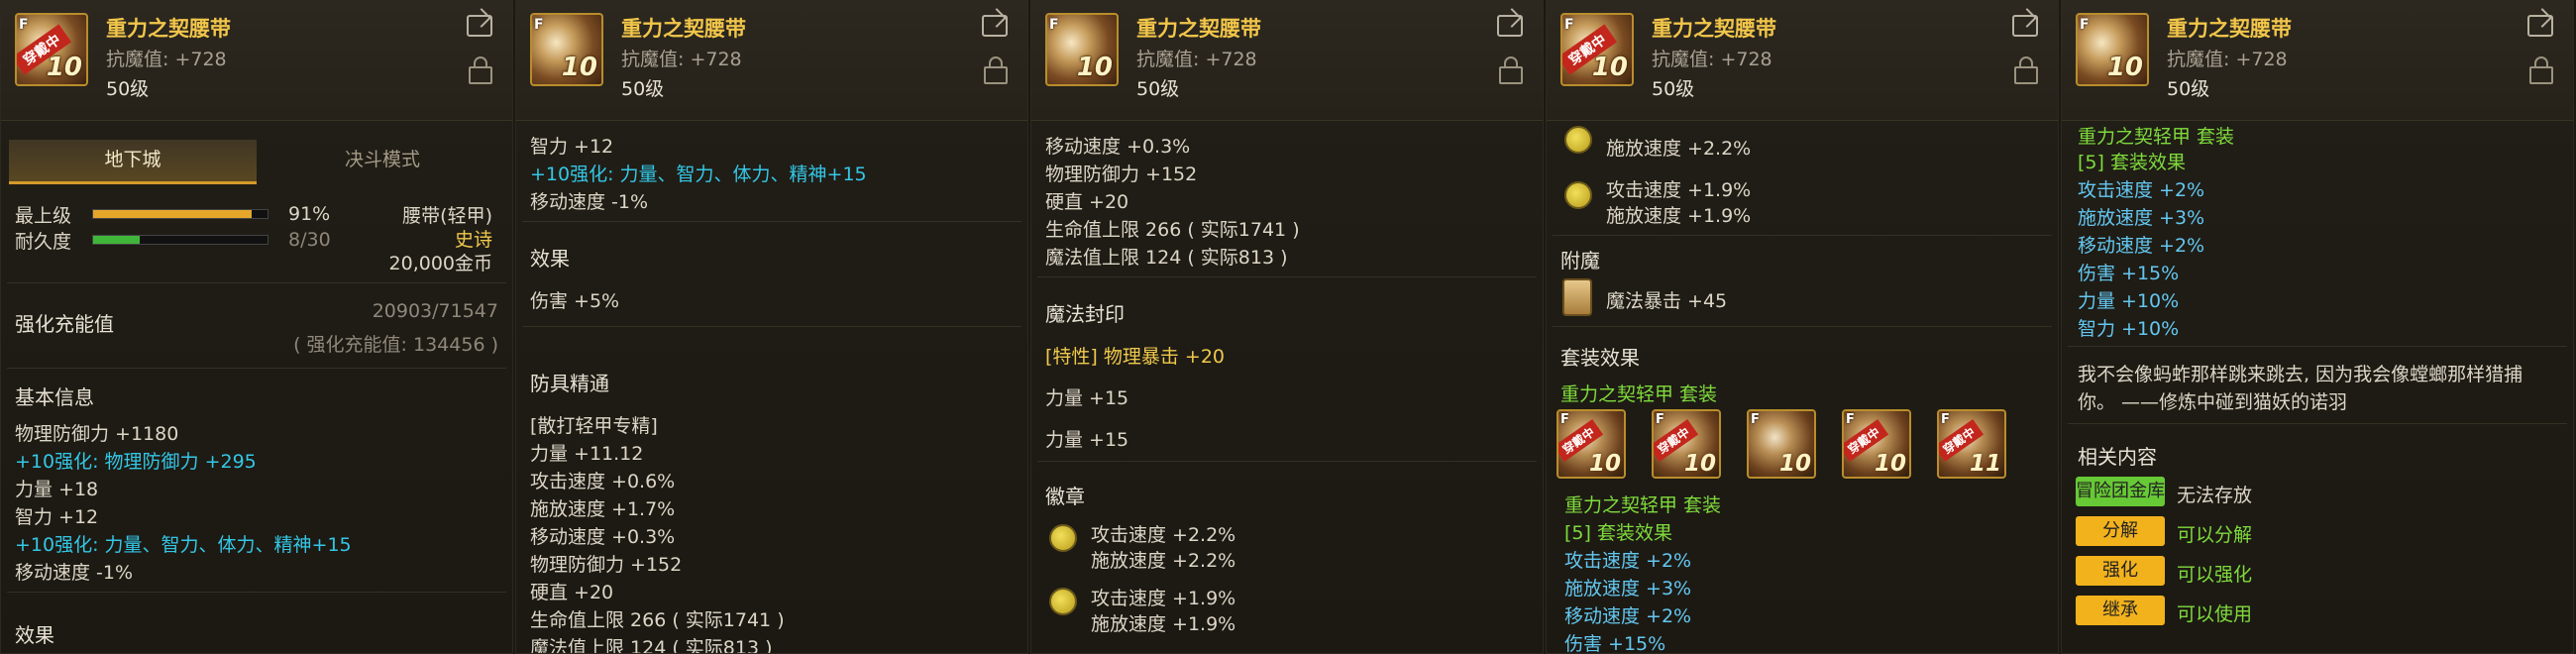  I want to click on reinforce-button: 强化, so click(2120, 571).